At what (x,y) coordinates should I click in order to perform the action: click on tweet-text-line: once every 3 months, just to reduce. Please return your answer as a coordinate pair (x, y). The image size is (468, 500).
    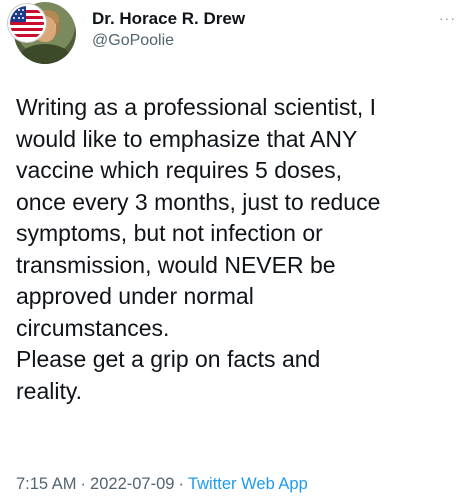
    Looking at the image, I should click on (198, 201).